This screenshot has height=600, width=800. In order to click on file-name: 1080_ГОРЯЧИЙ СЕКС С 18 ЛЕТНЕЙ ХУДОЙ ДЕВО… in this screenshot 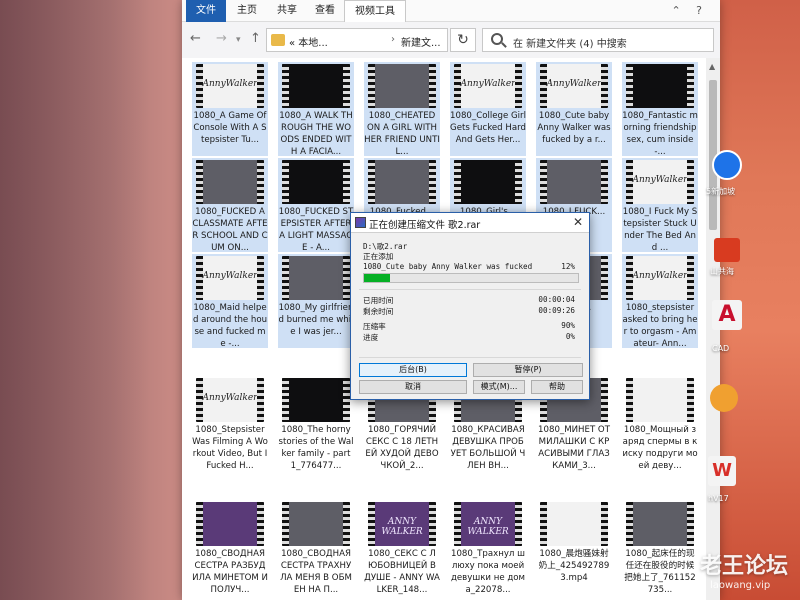, I will do `click(402, 448)`.